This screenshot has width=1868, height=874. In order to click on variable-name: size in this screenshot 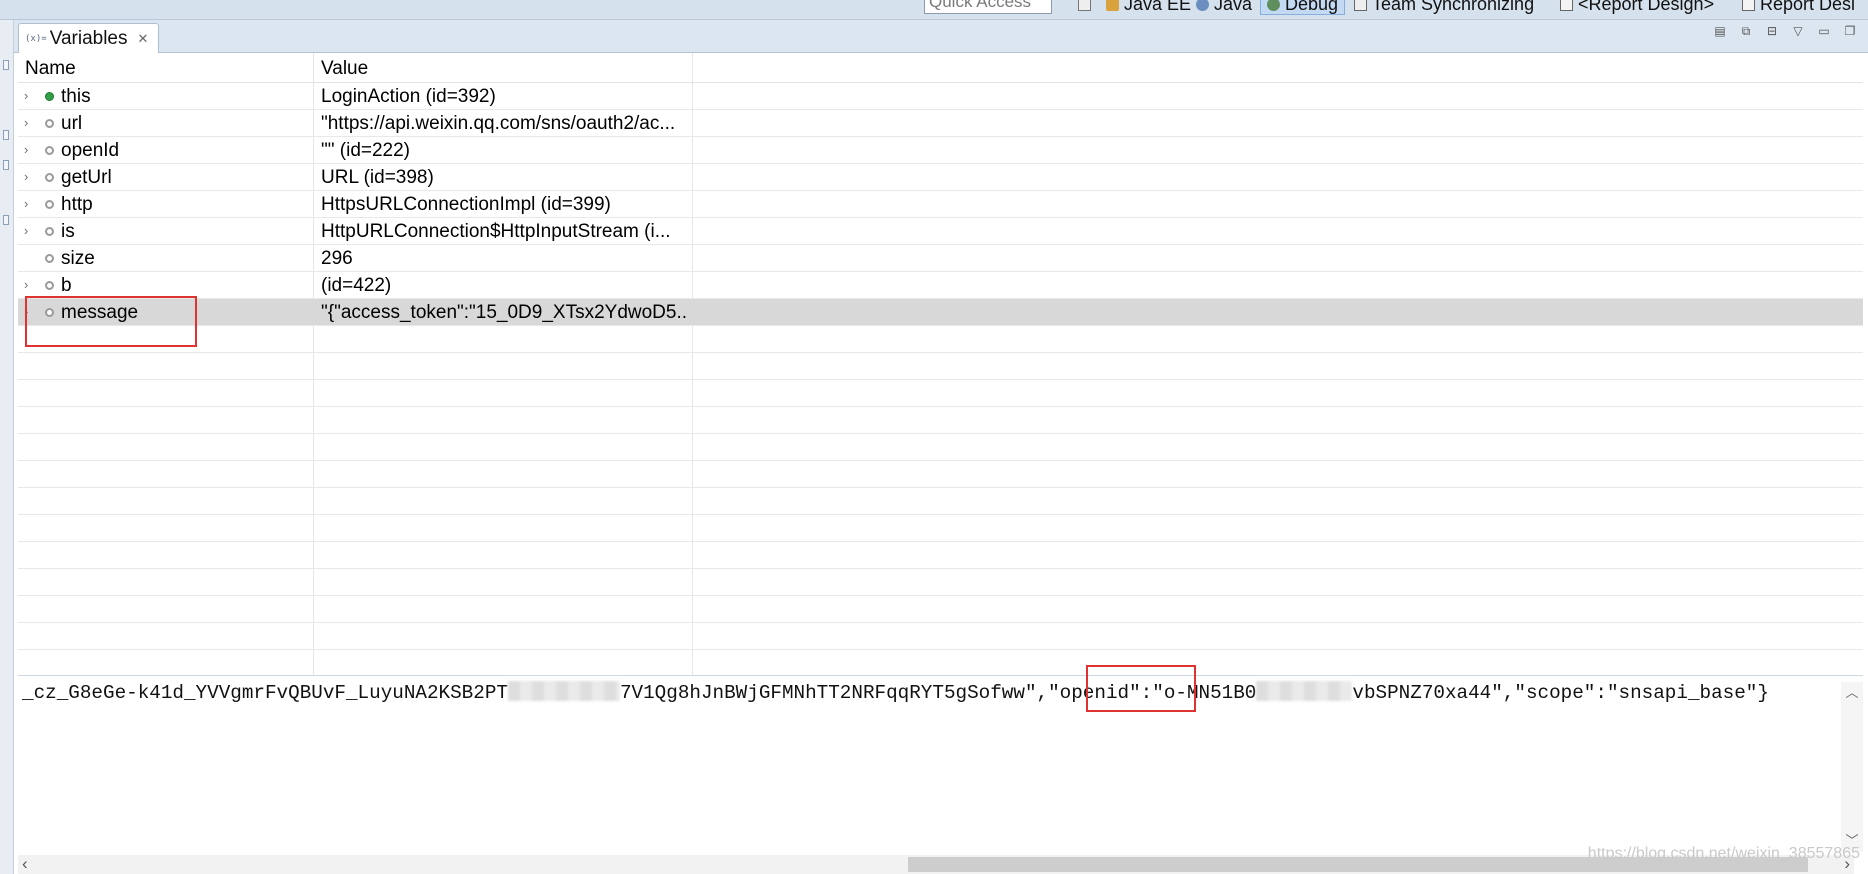, I will do `click(78, 258)`.